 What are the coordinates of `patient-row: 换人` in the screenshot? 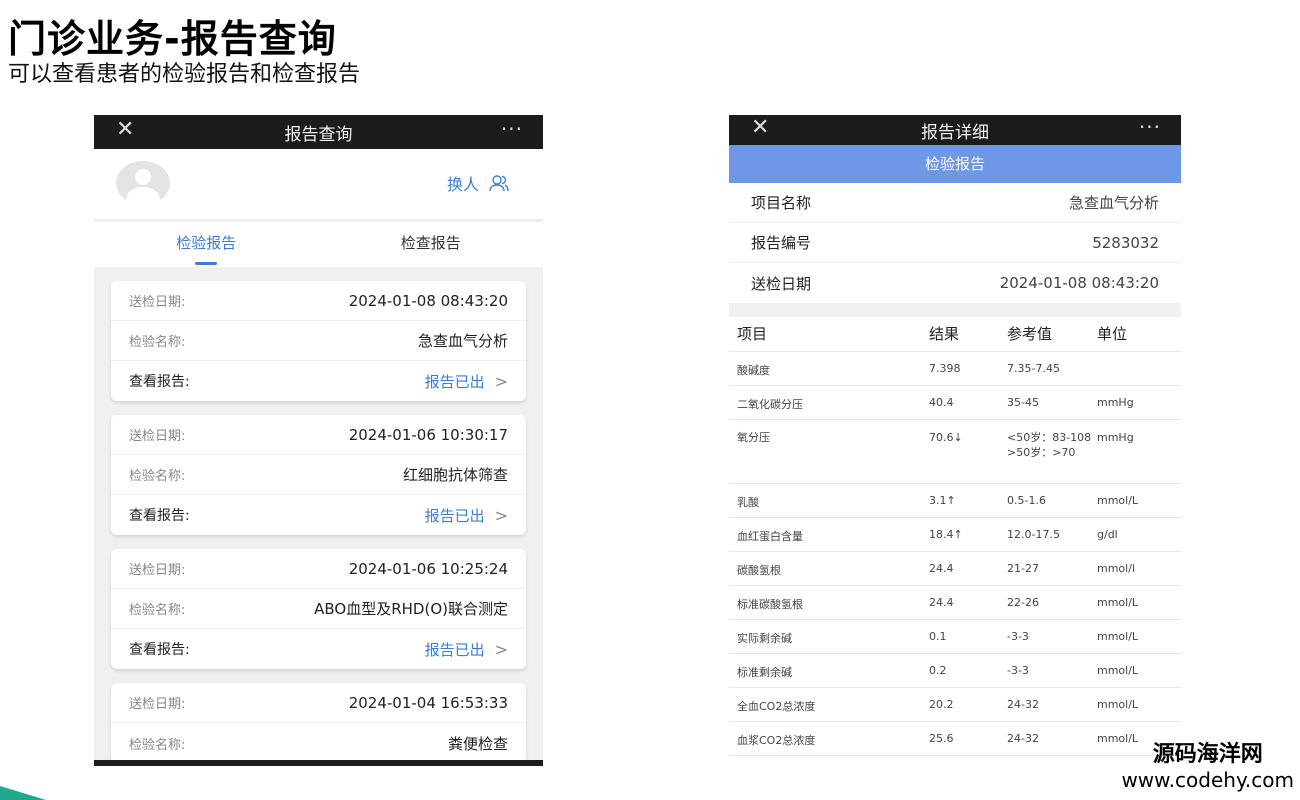 It's located at (318, 184).